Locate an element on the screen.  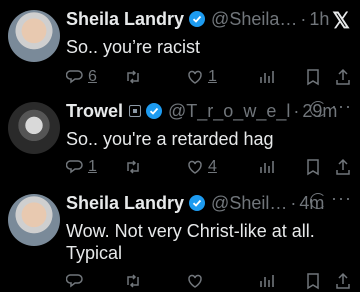
tweet-header: Sheila Landry @Sheila… · 1h is located at coordinates (213, 19).